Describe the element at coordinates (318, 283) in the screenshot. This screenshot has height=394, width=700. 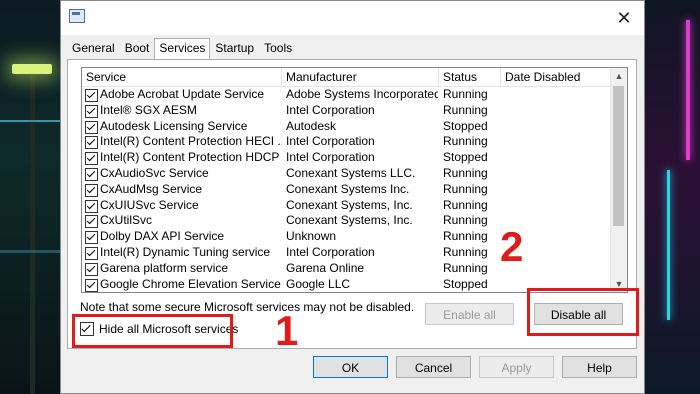
I see `service-manufacturer: Google LLC` at that location.